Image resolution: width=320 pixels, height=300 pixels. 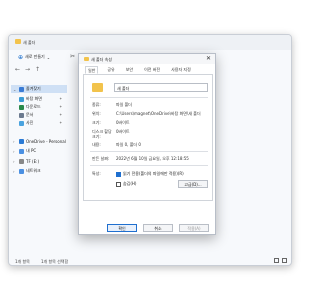 What do you see at coordinates (122, 228) in the screenshot?
I see `ok-button: 확인` at bounding box center [122, 228].